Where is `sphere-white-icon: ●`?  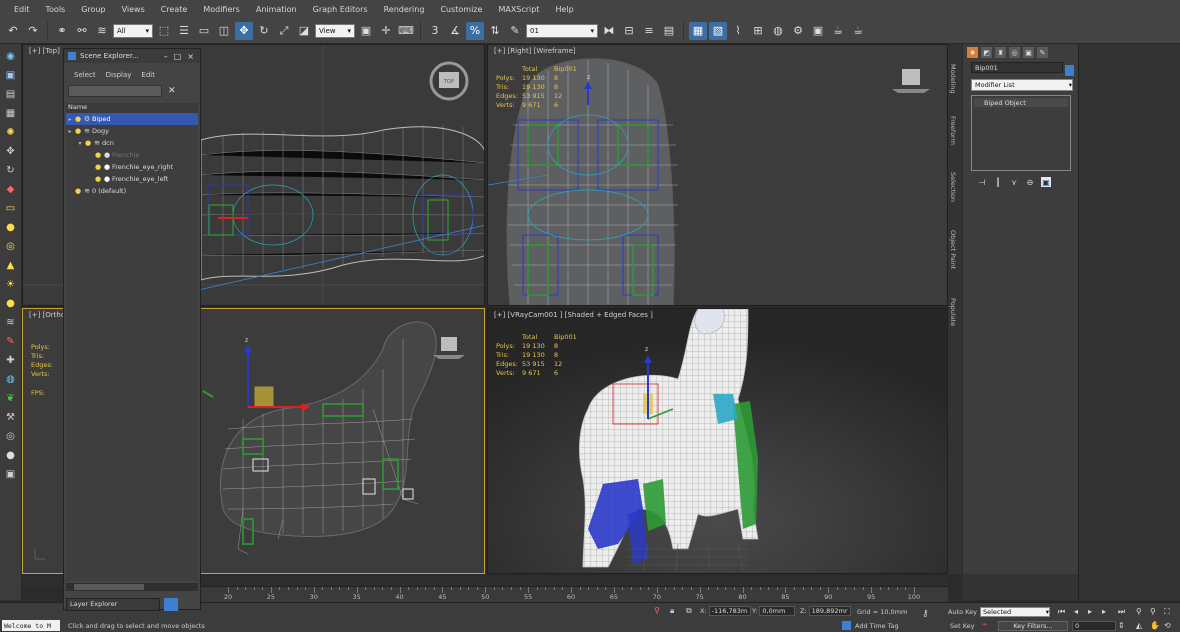 sphere-white-icon: ● is located at coordinates (11, 455).